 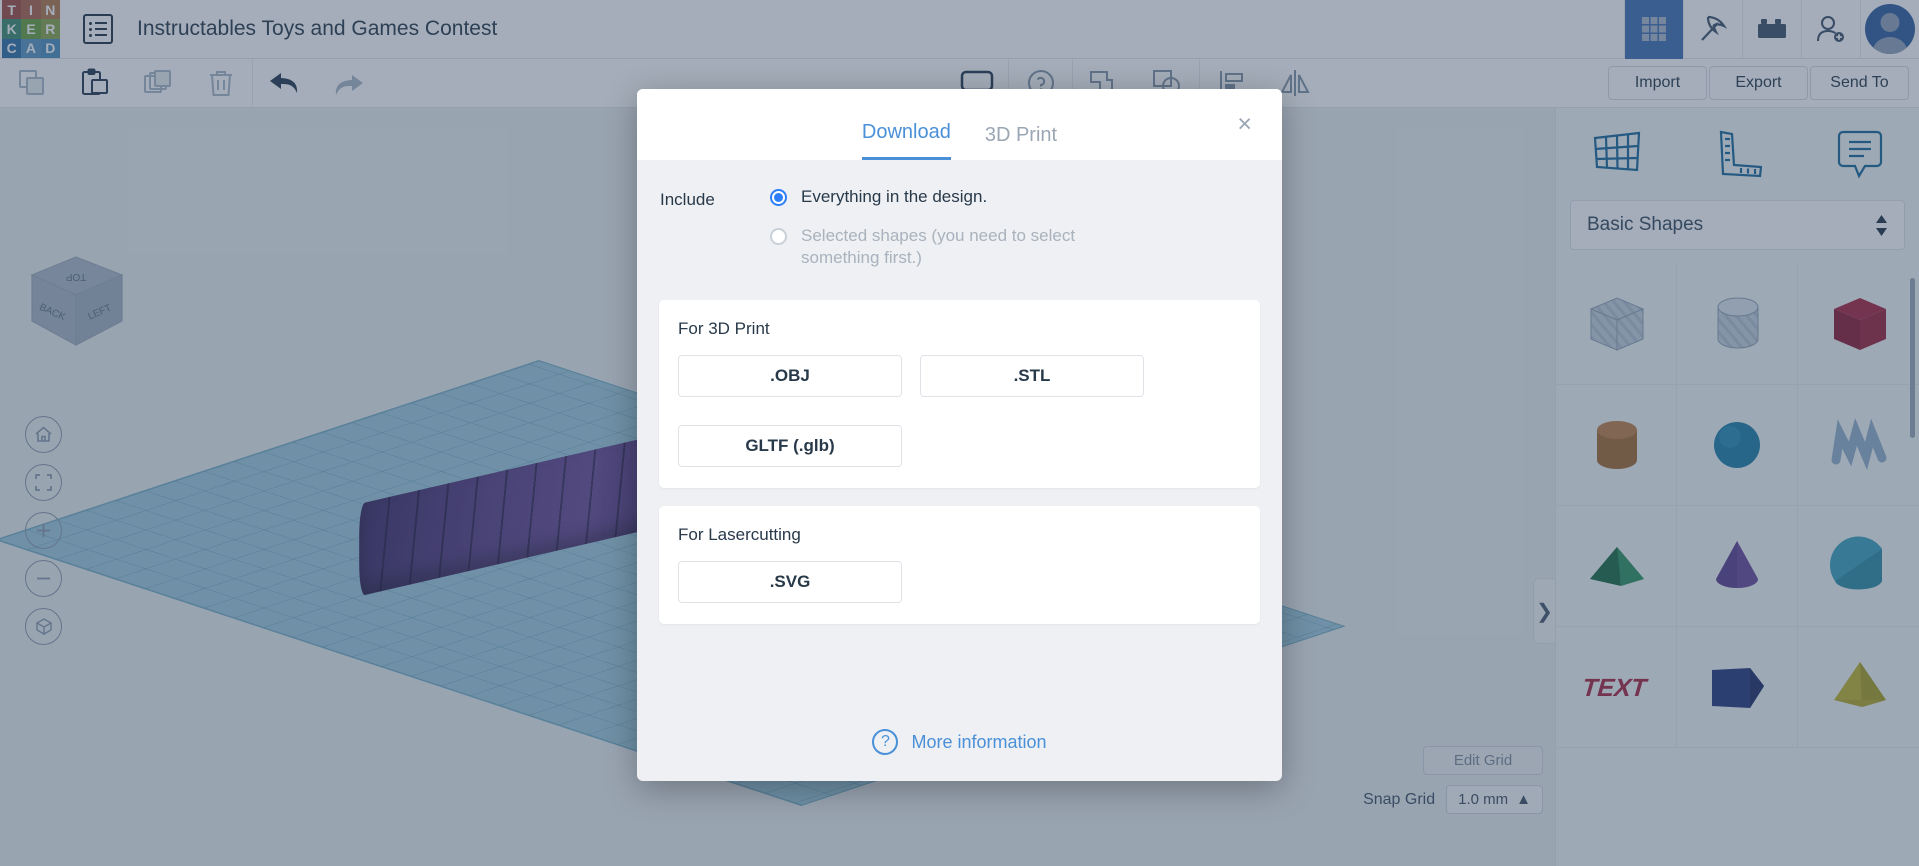 What do you see at coordinates (724, 328) in the screenshot?
I see `card-title: For 3D Print` at bounding box center [724, 328].